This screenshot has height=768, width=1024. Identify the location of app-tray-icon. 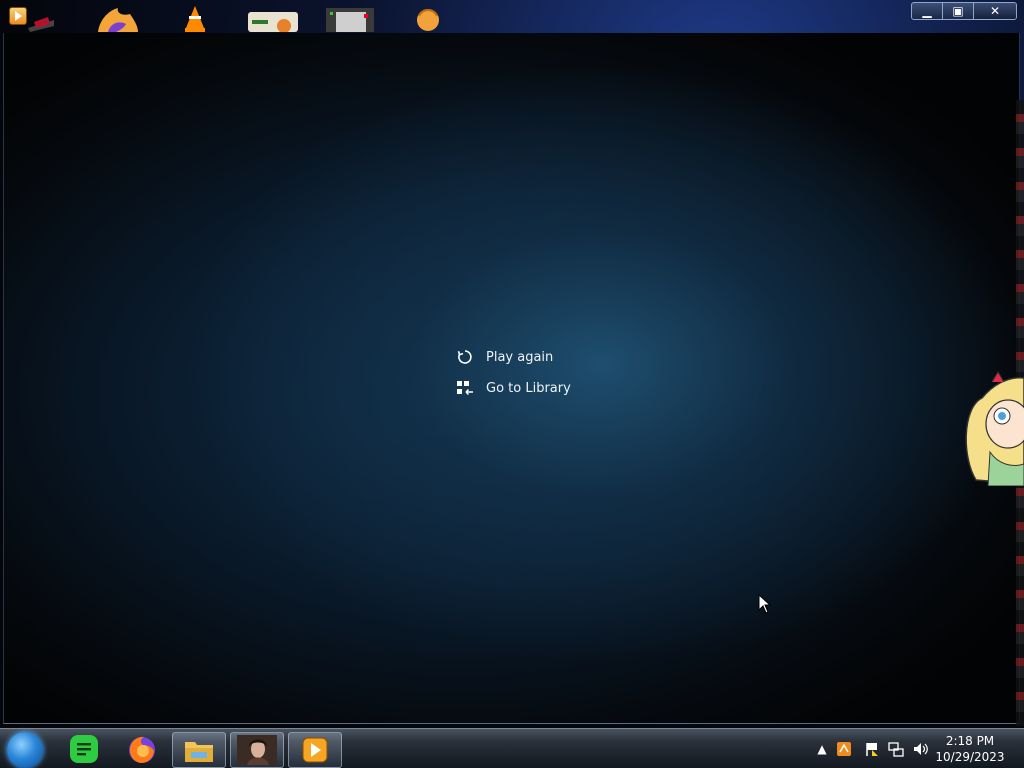
(844, 749).